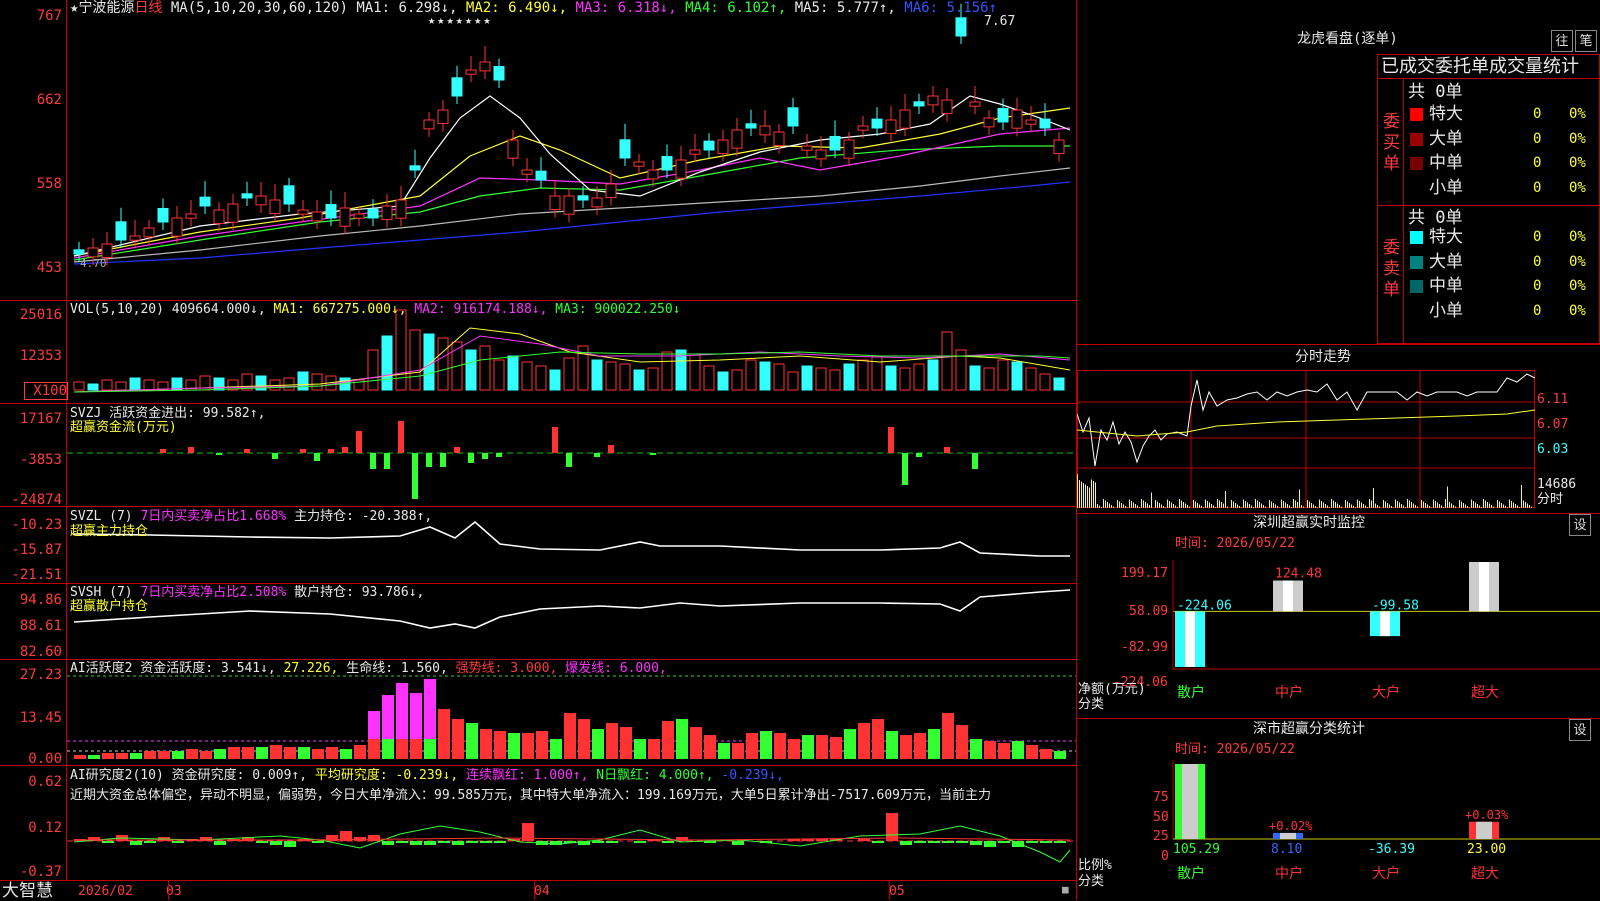 The image size is (1600, 901). Describe the element at coordinates (1586, 41) in the screenshot. I see `tick-button: 笔` at that location.